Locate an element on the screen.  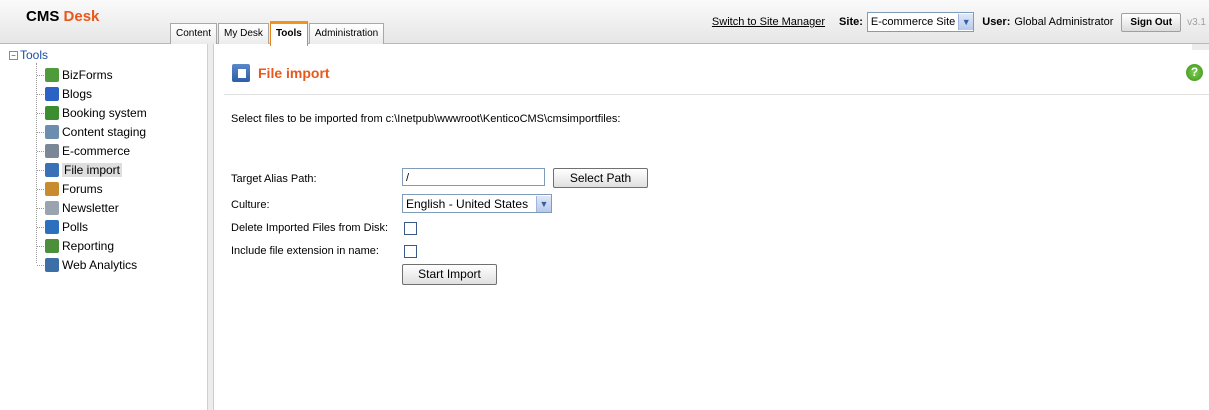
tree-line is located at coordinates (36, 163).